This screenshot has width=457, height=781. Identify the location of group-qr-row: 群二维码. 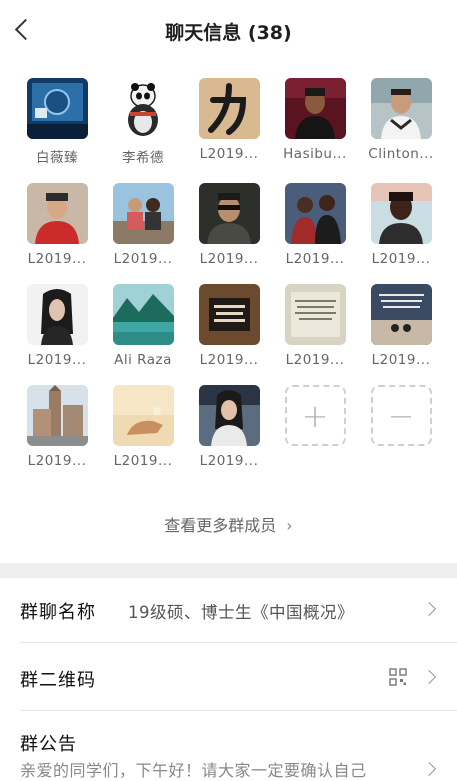
(228, 677).